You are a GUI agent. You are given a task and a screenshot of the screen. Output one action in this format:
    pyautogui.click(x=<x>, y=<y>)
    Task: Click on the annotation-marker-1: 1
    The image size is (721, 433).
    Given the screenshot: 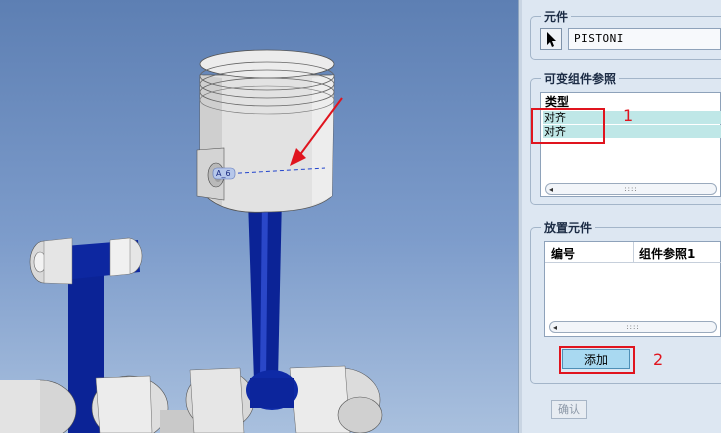 What is the action you would take?
    pyautogui.click(x=628, y=115)
    